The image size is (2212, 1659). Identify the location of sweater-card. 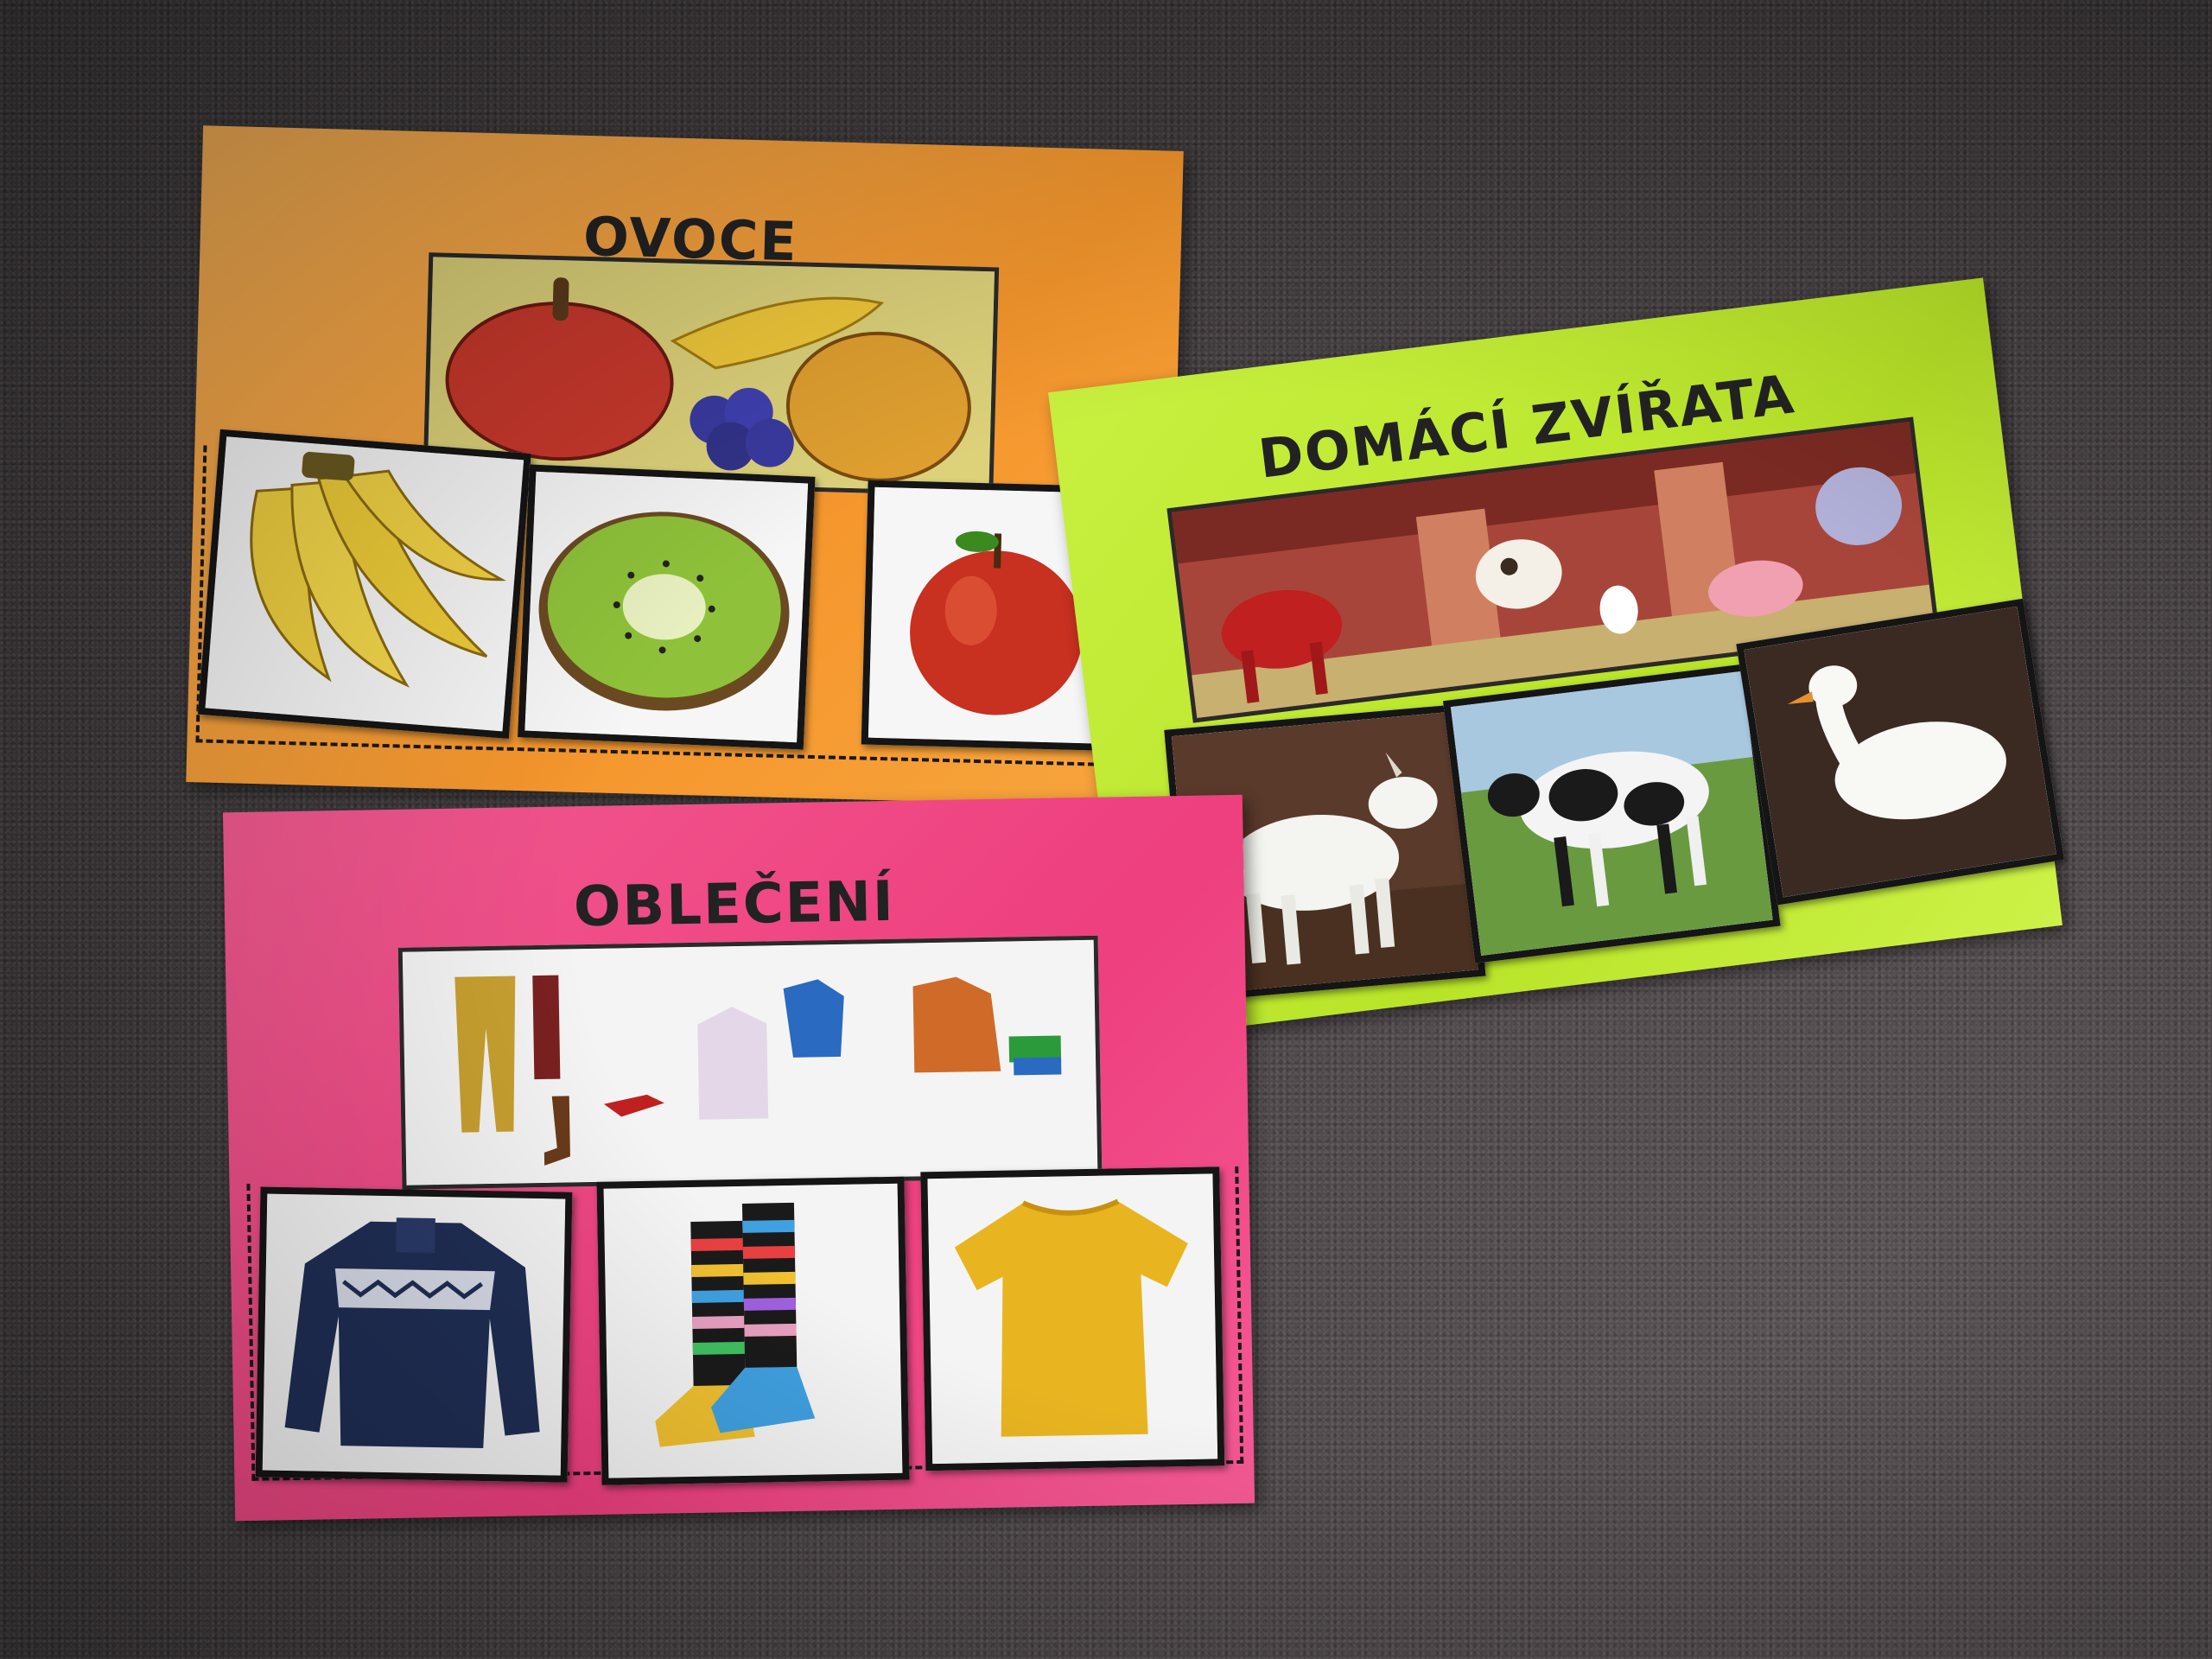
(414, 1334).